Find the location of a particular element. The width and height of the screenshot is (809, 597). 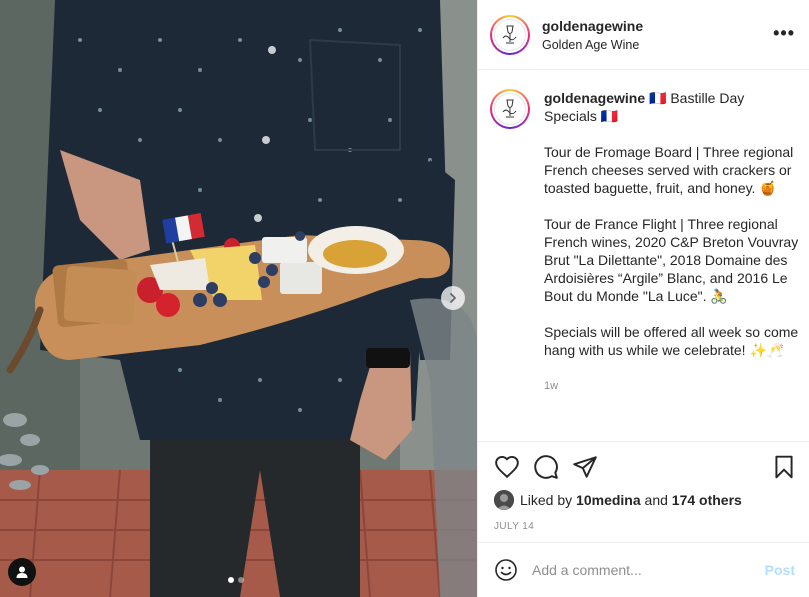

bookmark-icon is located at coordinates (784, 467).